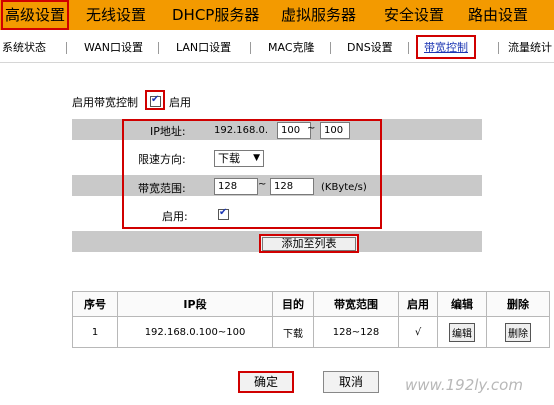  I want to click on subtab-traffic-stats: 流量统计, so click(530, 47).